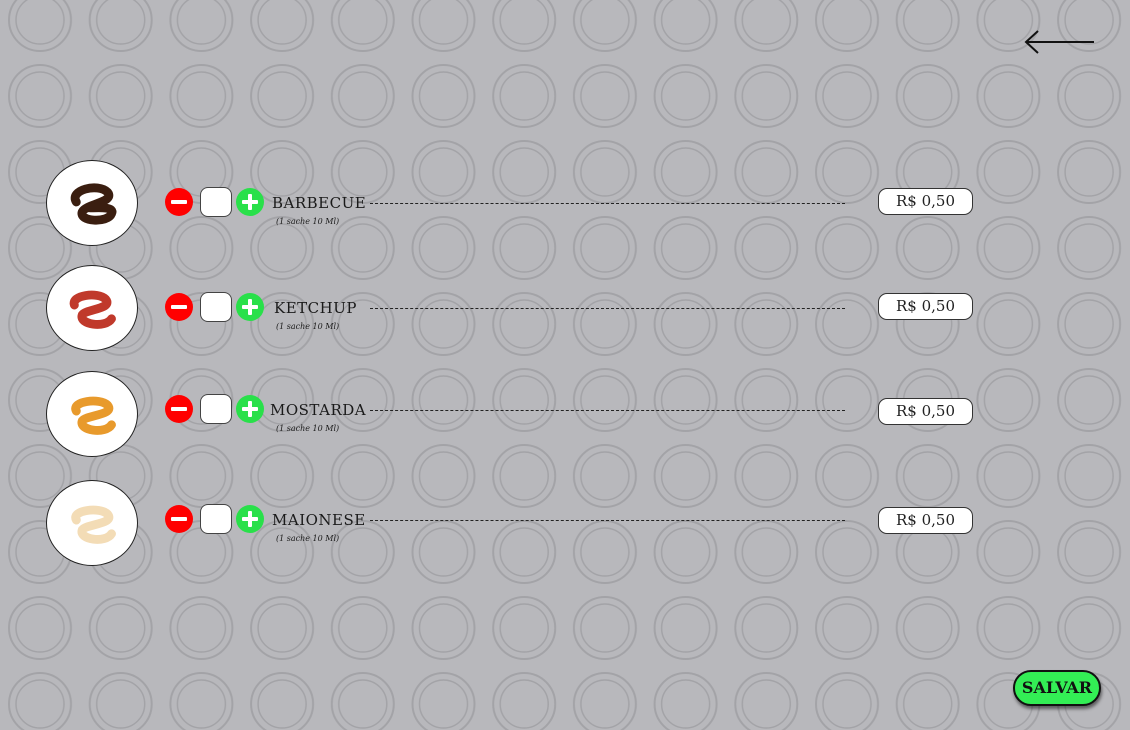 Image resolution: width=1130 pixels, height=730 pixels. I want to click on item-name: BARBECUE, so click(319, 203).